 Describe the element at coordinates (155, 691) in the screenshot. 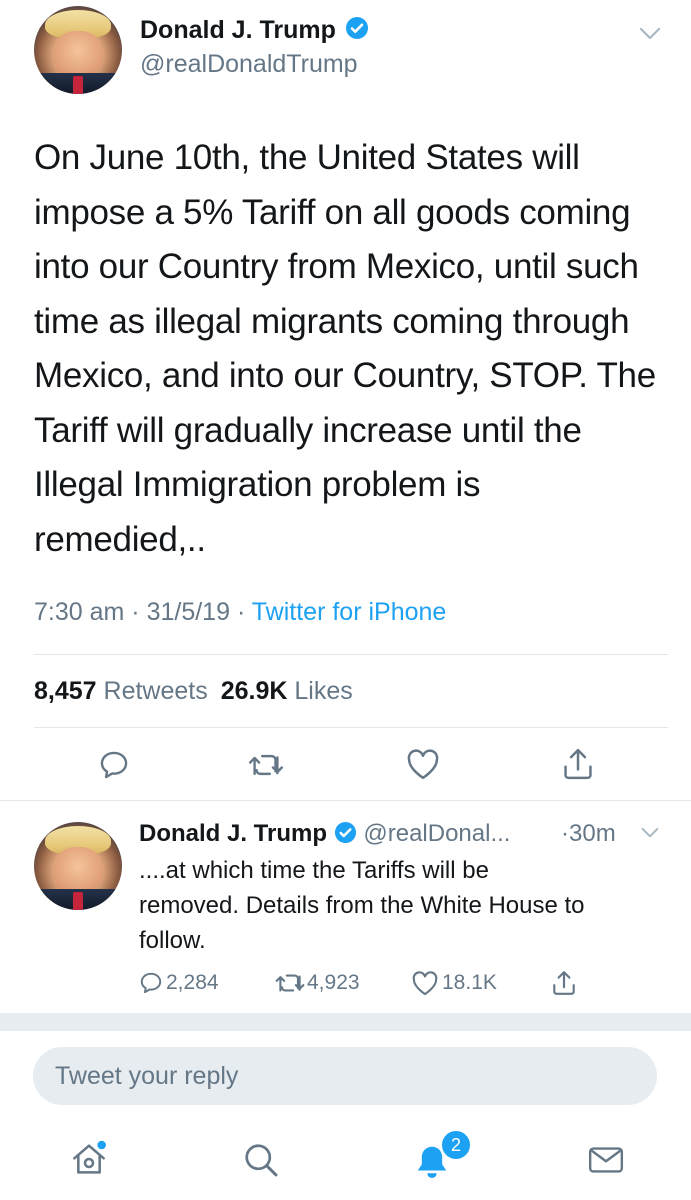

I see `retweets-label: Retweets` at that location.